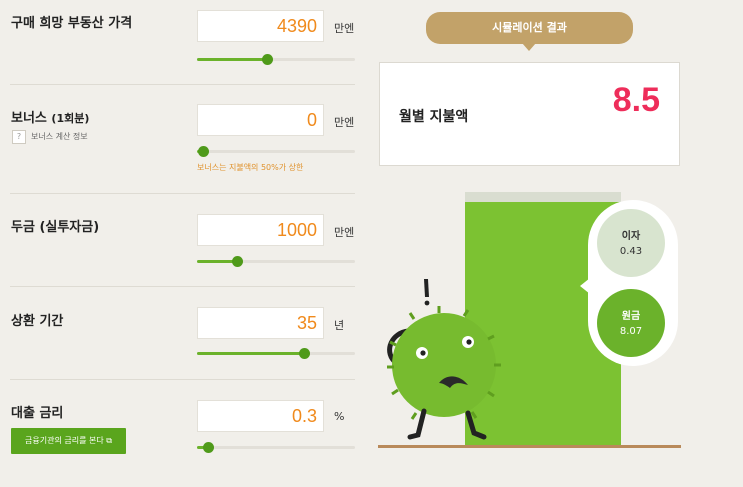 Image resolution: width=743 pixels, height=487 pixels. What do you see at coordinates (305, 353) in the screenshot?
I see `term-slider-knob` at bounding box center [305, 353].